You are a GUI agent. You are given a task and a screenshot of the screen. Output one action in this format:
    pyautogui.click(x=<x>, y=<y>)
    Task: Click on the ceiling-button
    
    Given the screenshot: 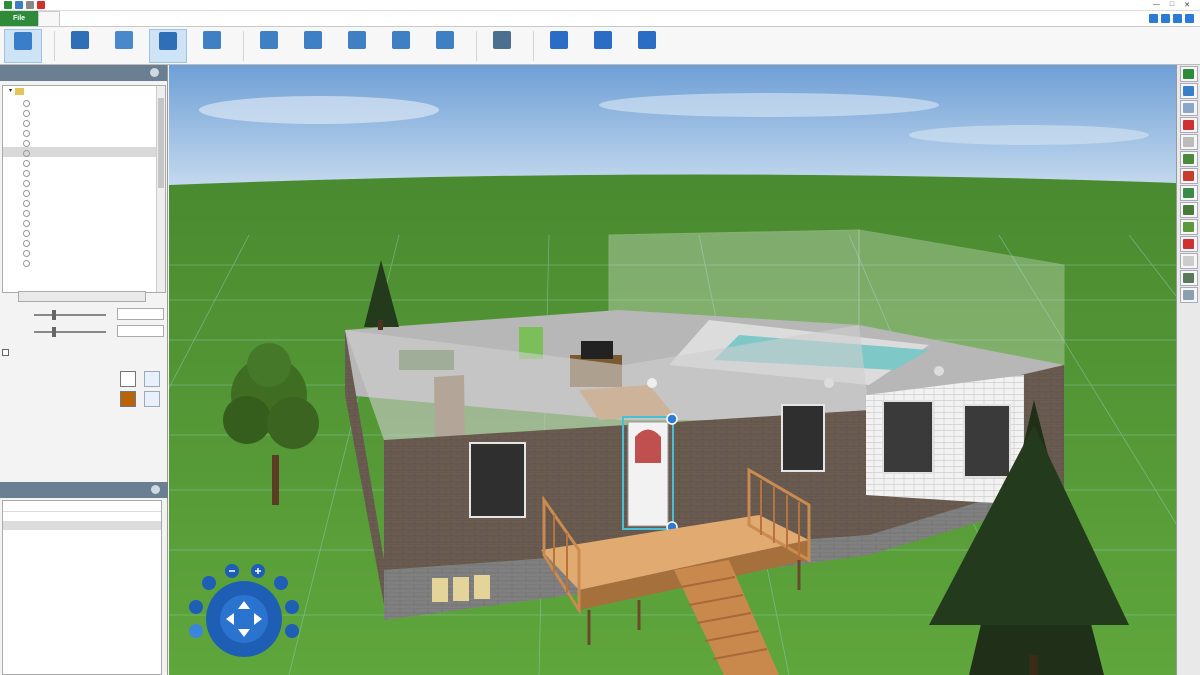 What is the action you would take?
    pyautogui.click(x=269, y=46)
    